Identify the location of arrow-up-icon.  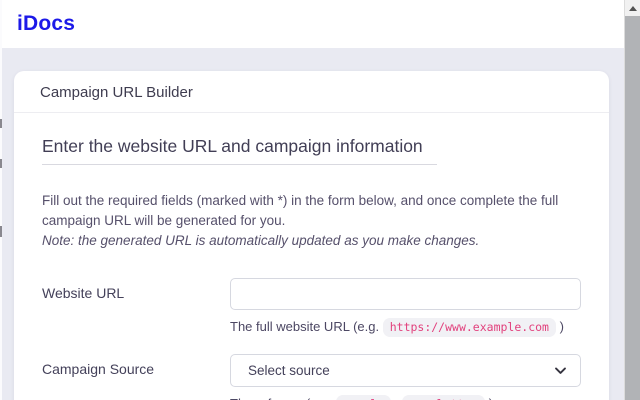
(632, 8).